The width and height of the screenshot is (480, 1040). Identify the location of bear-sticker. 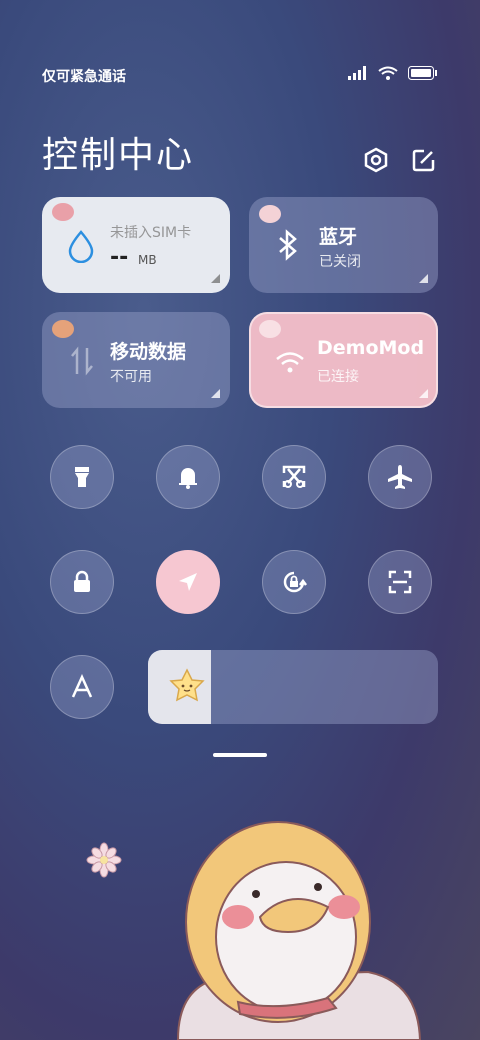
(63, 329).